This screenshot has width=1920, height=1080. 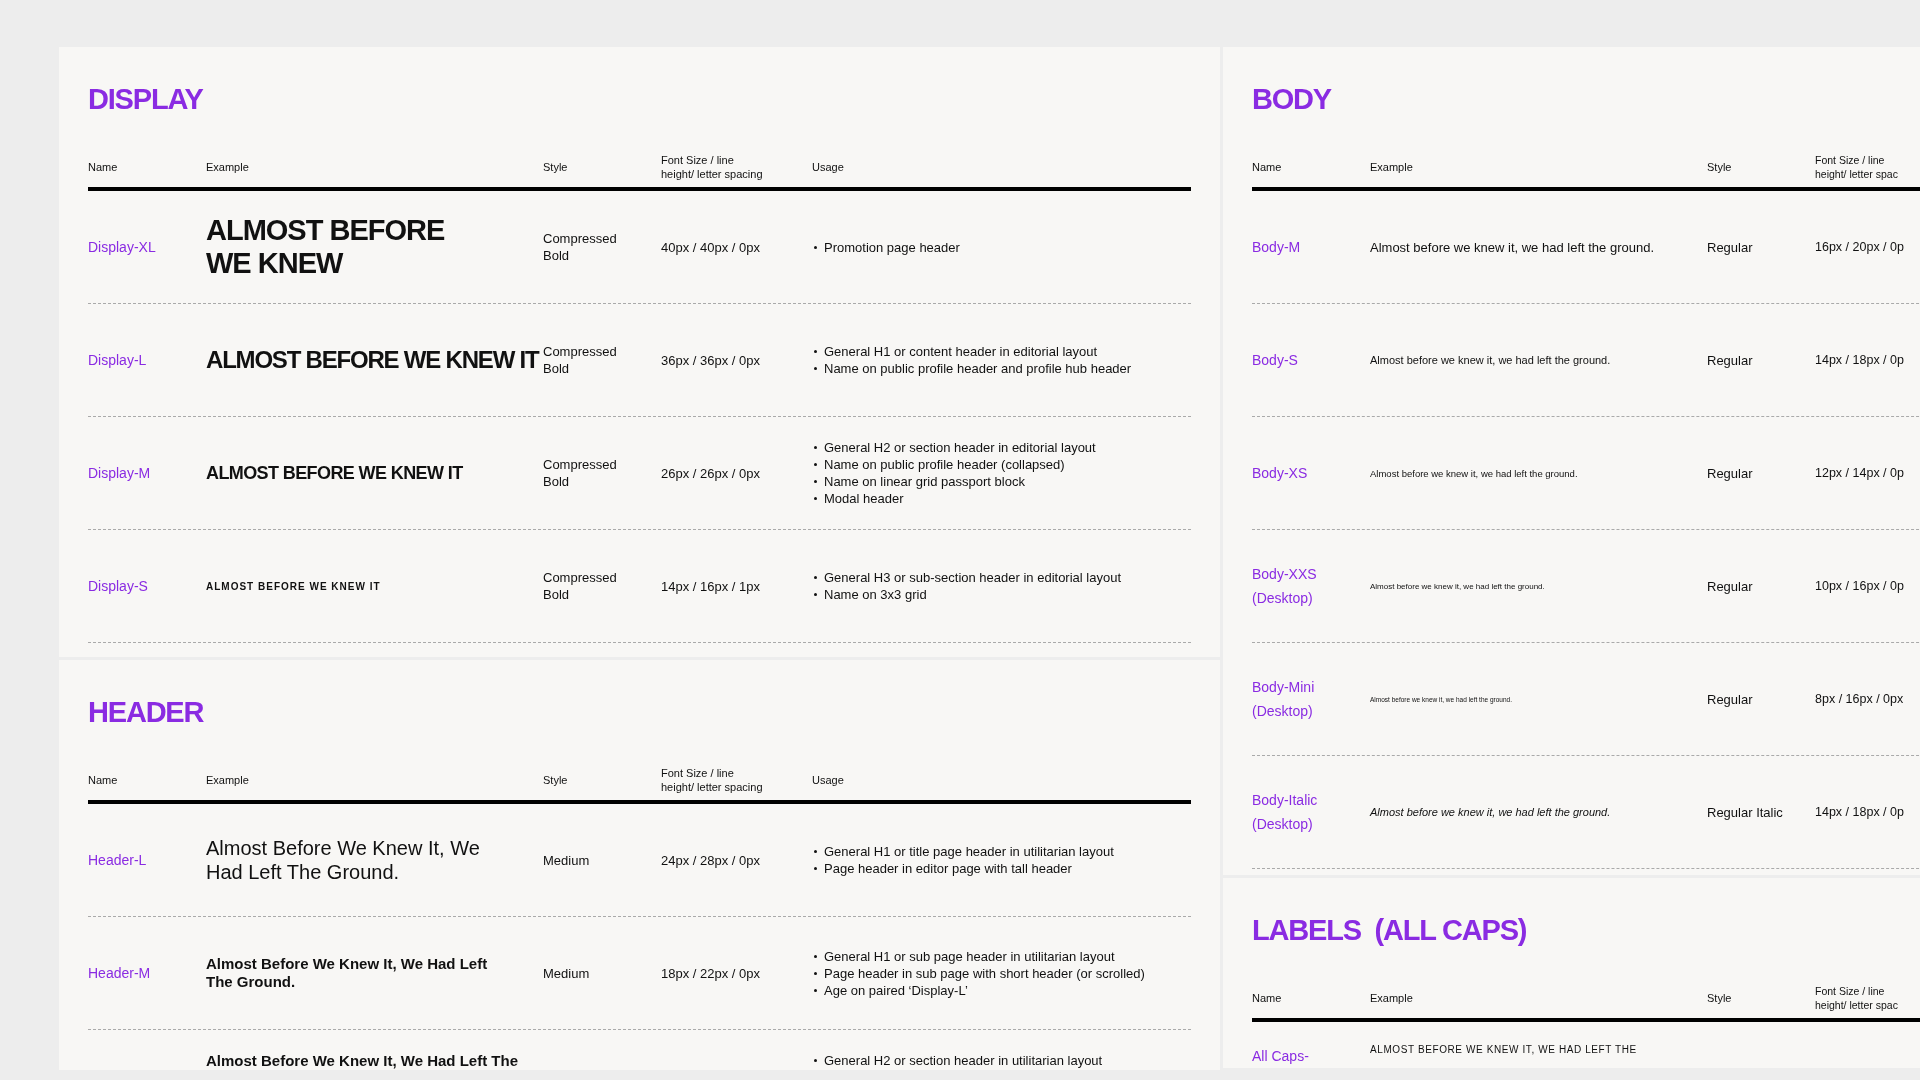 What do you see at coordinates (1001, 351) in the screenshot?
I see `usage-item: General H1 or content header in editorial layout` at bounding box center [1001, 351].